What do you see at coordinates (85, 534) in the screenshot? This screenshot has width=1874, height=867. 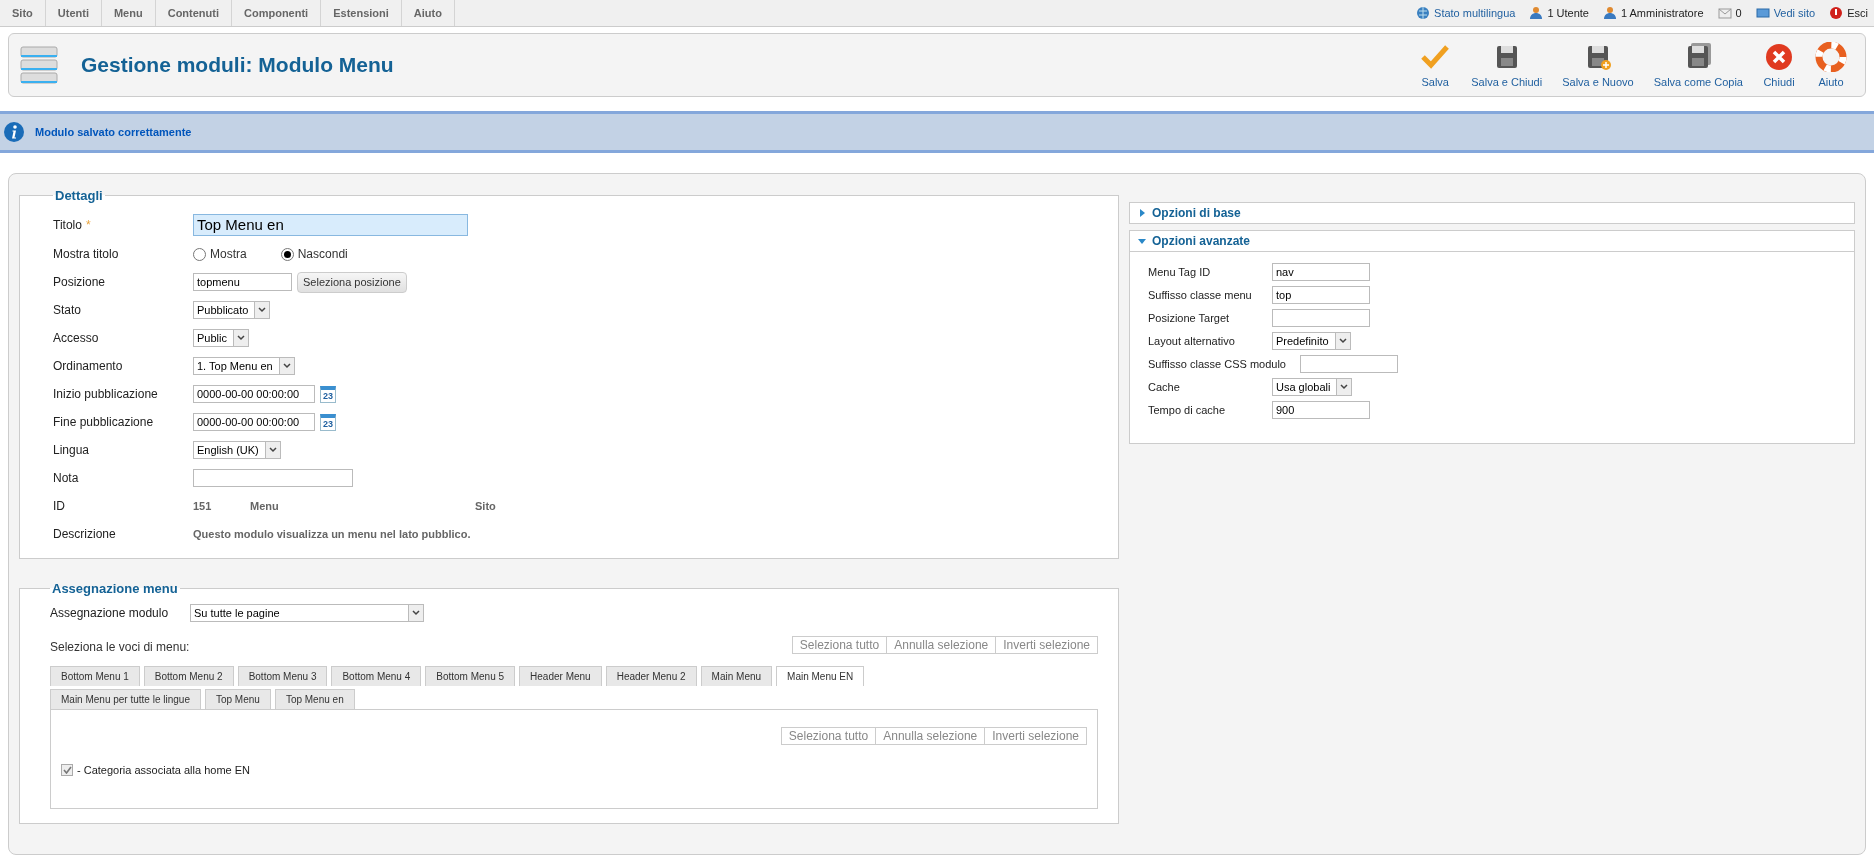 I see `field-label: Descrizione` at bounding box center [85, 534].